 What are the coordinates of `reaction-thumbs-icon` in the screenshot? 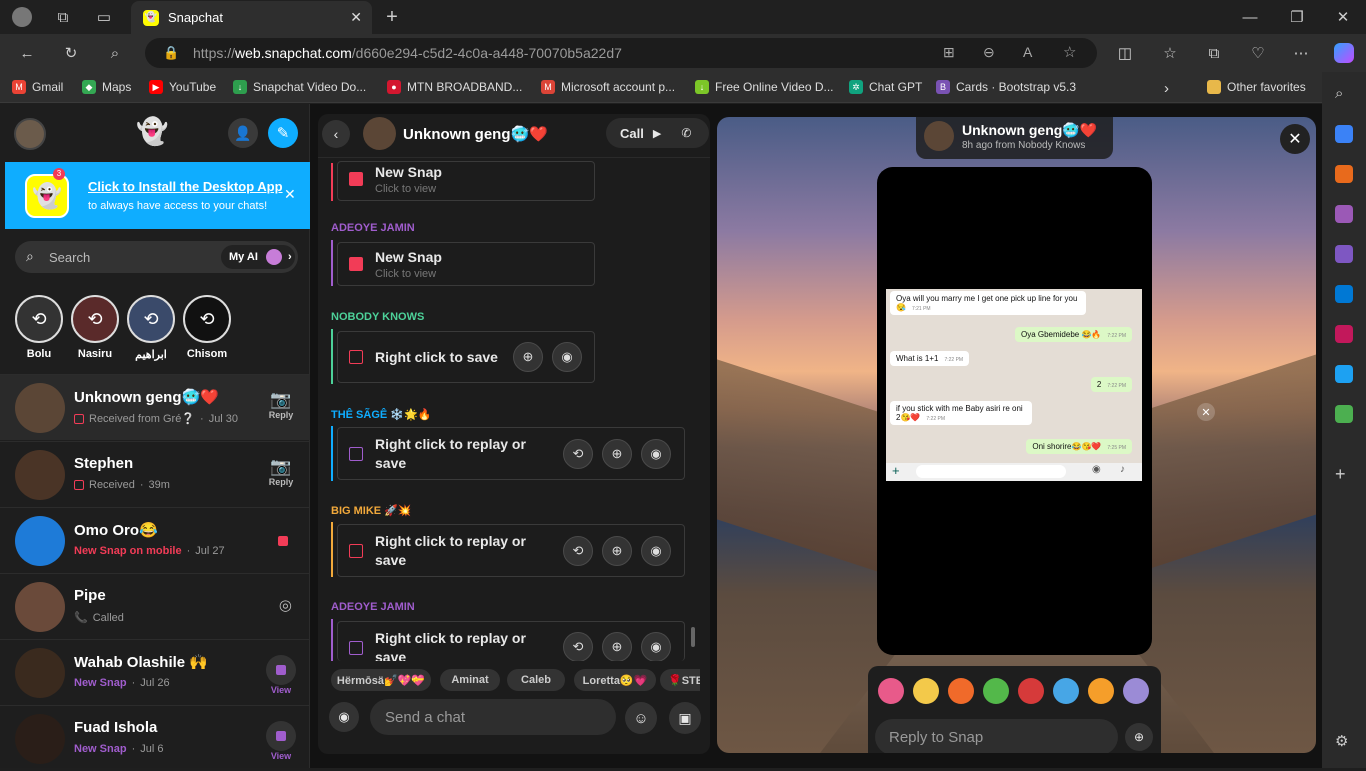 It's located at (996, 691).